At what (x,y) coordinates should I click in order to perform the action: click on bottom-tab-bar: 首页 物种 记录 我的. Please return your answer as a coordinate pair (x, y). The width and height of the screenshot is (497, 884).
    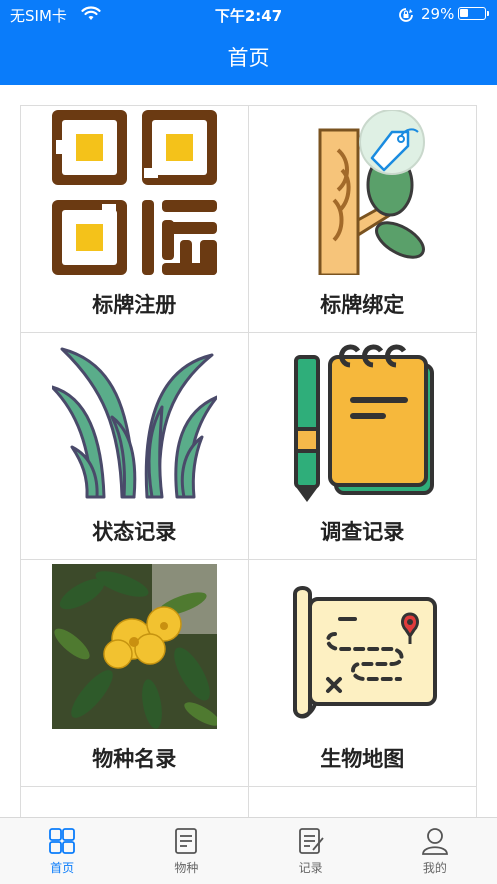
    Looking at the image, I should click on (248, 850).